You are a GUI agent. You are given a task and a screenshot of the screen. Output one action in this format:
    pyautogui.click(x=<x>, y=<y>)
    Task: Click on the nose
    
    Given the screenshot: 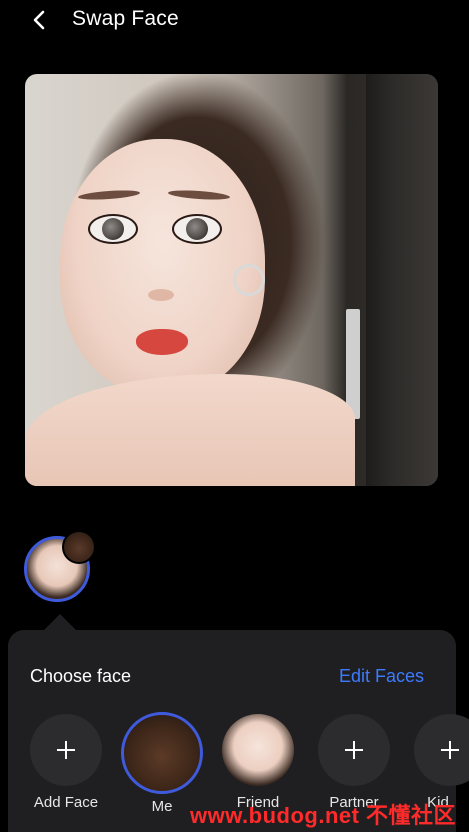 What is the action you would take?
    pyautogui.click(x=161, y=295)
    